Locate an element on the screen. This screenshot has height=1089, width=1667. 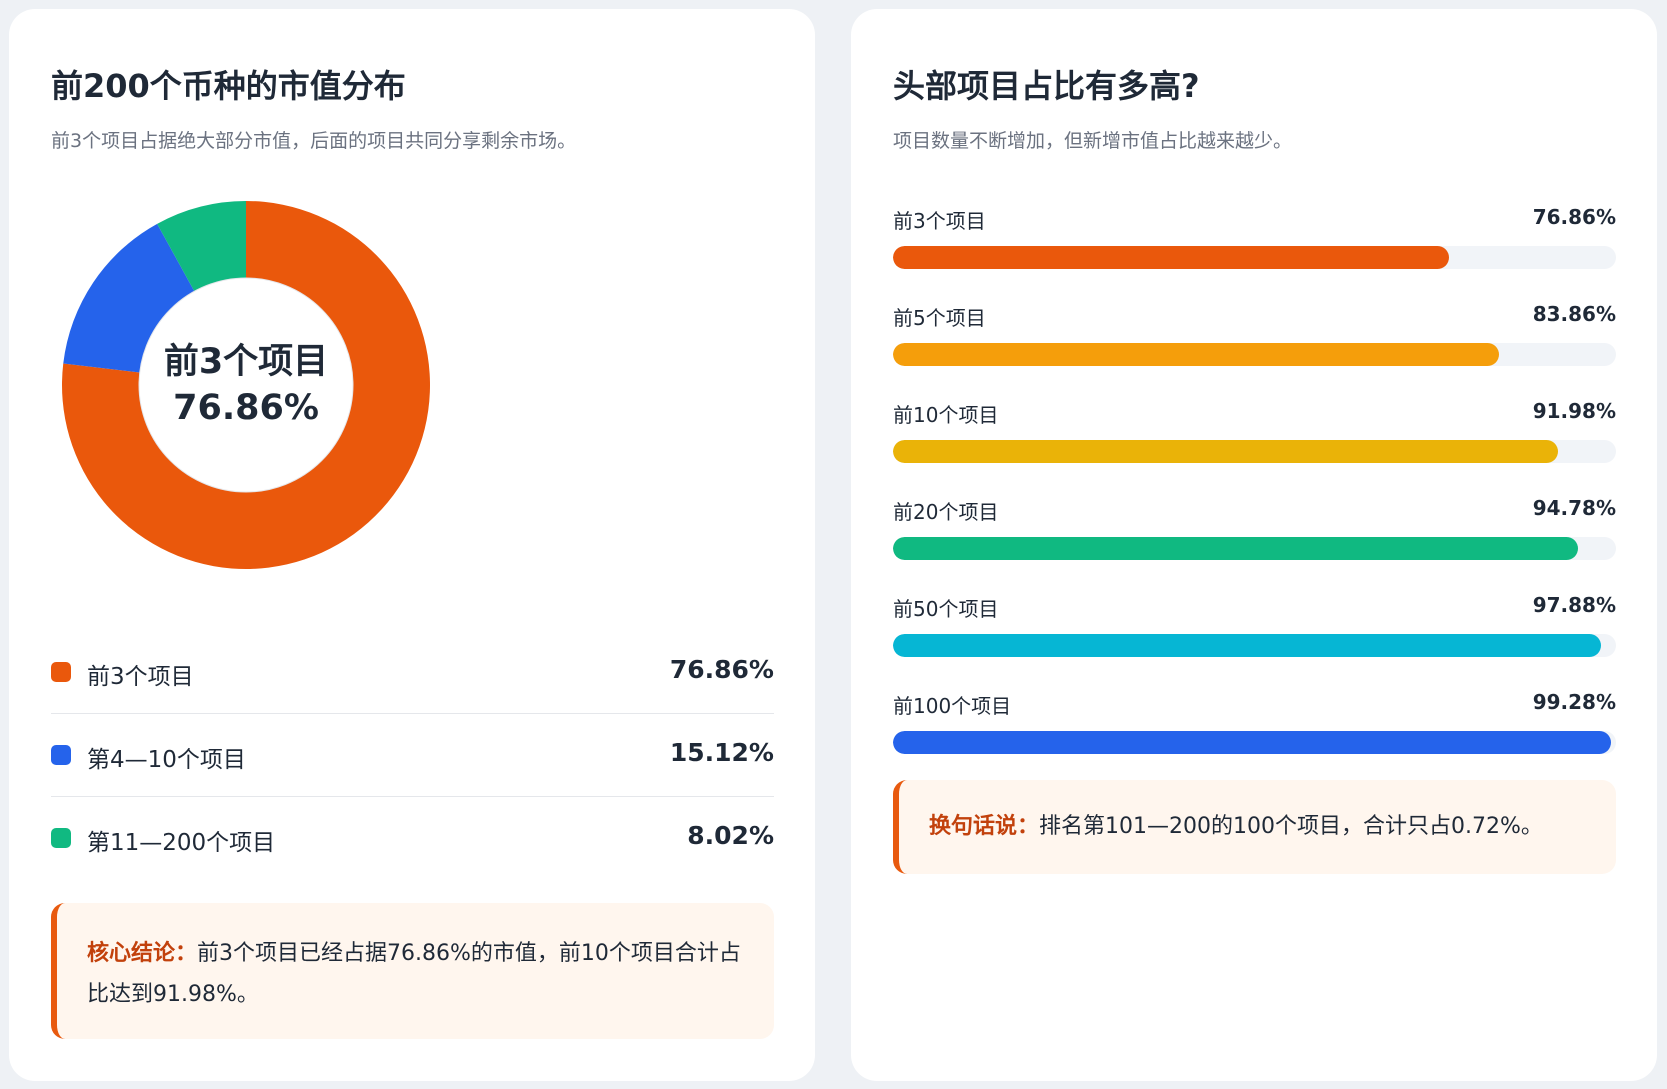
legend-row: 第11—200个项目 8.02% is located at coordinates (412, 838).